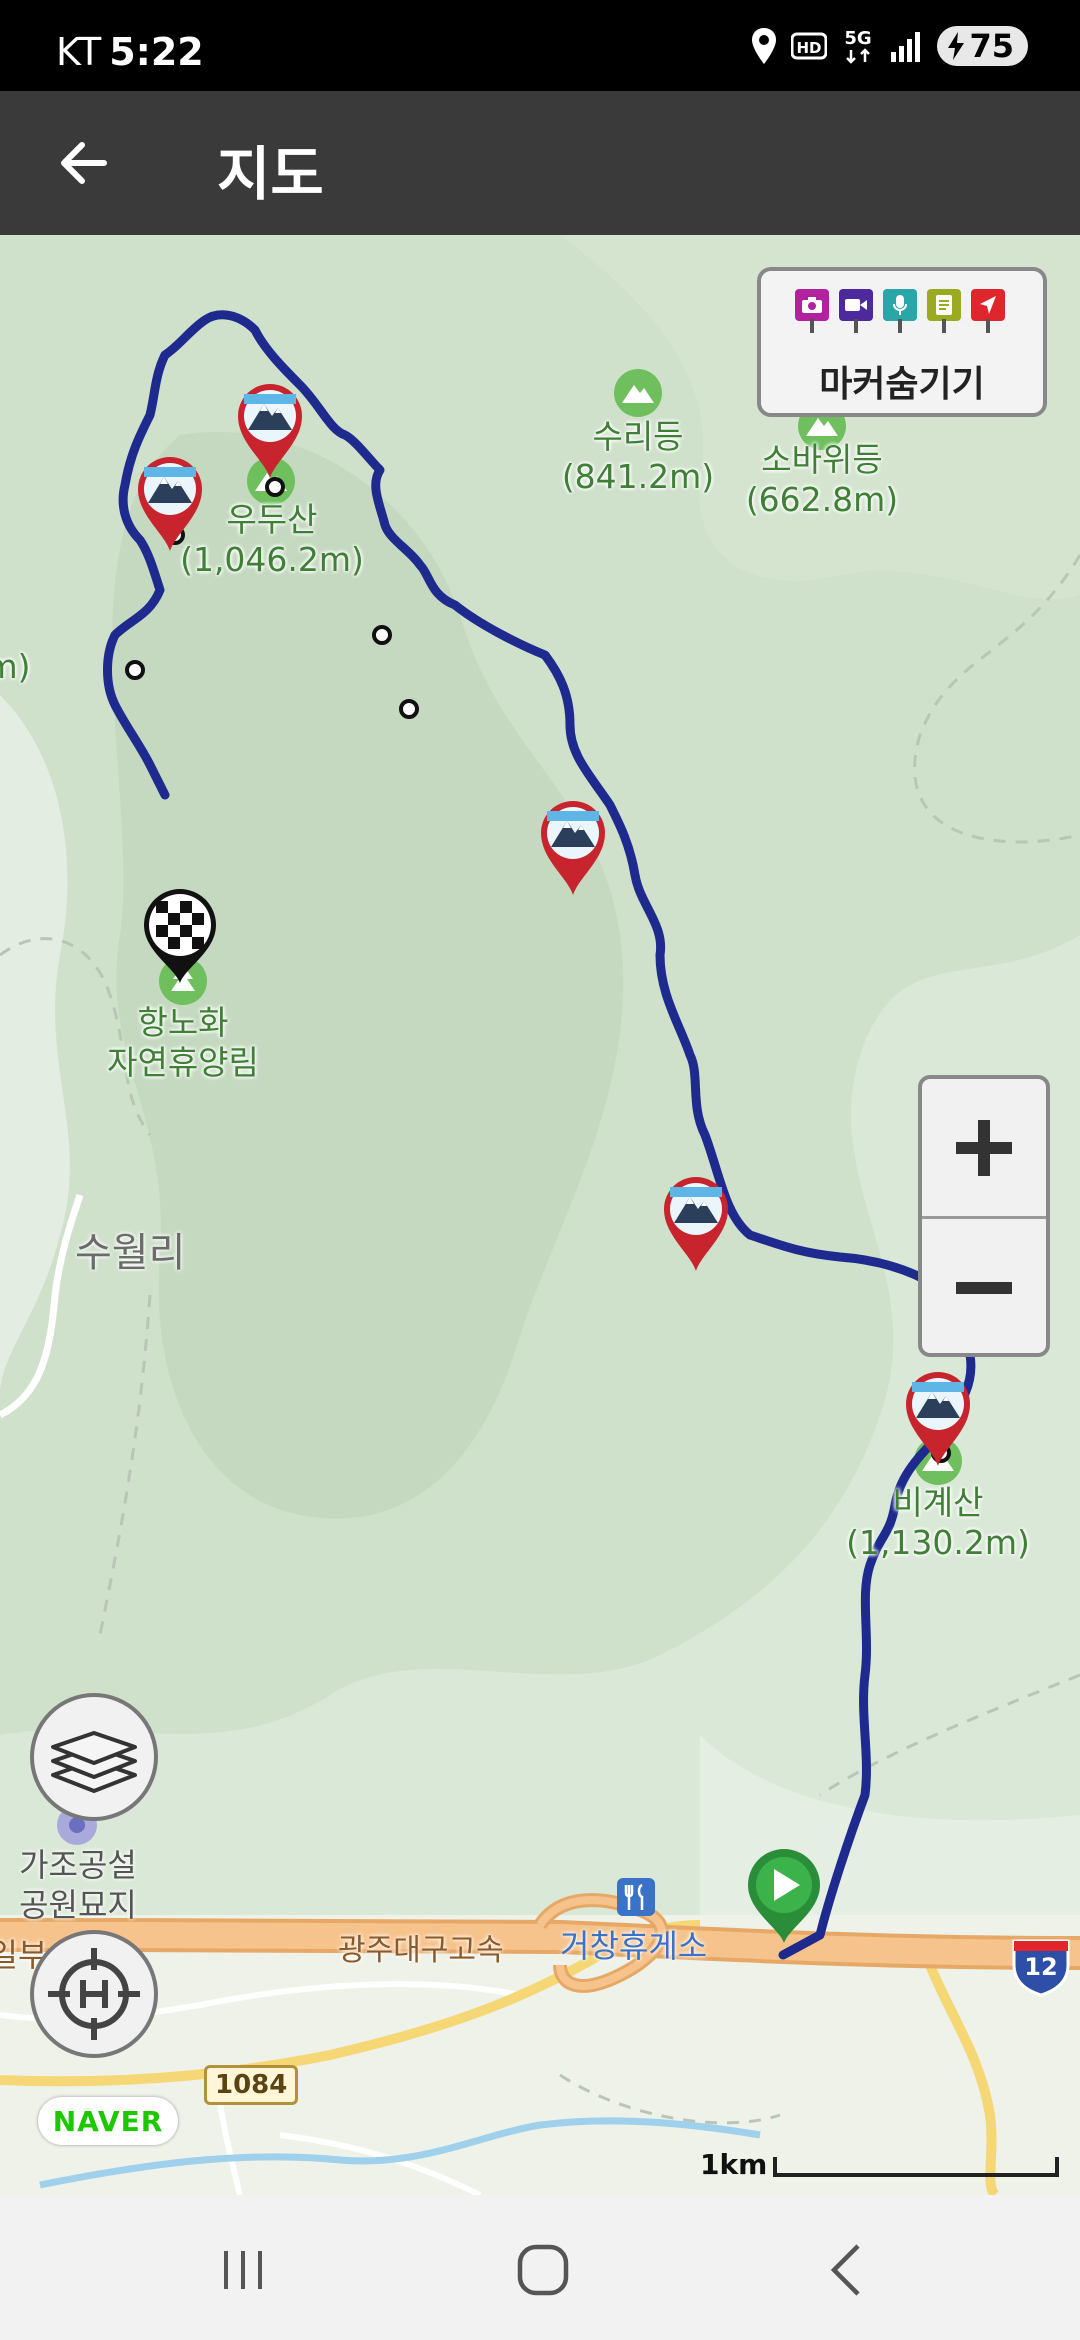 This screenshot has width=1080, height=2340. I want to click on poi-elevation: (662.8m), so click(822, 499).